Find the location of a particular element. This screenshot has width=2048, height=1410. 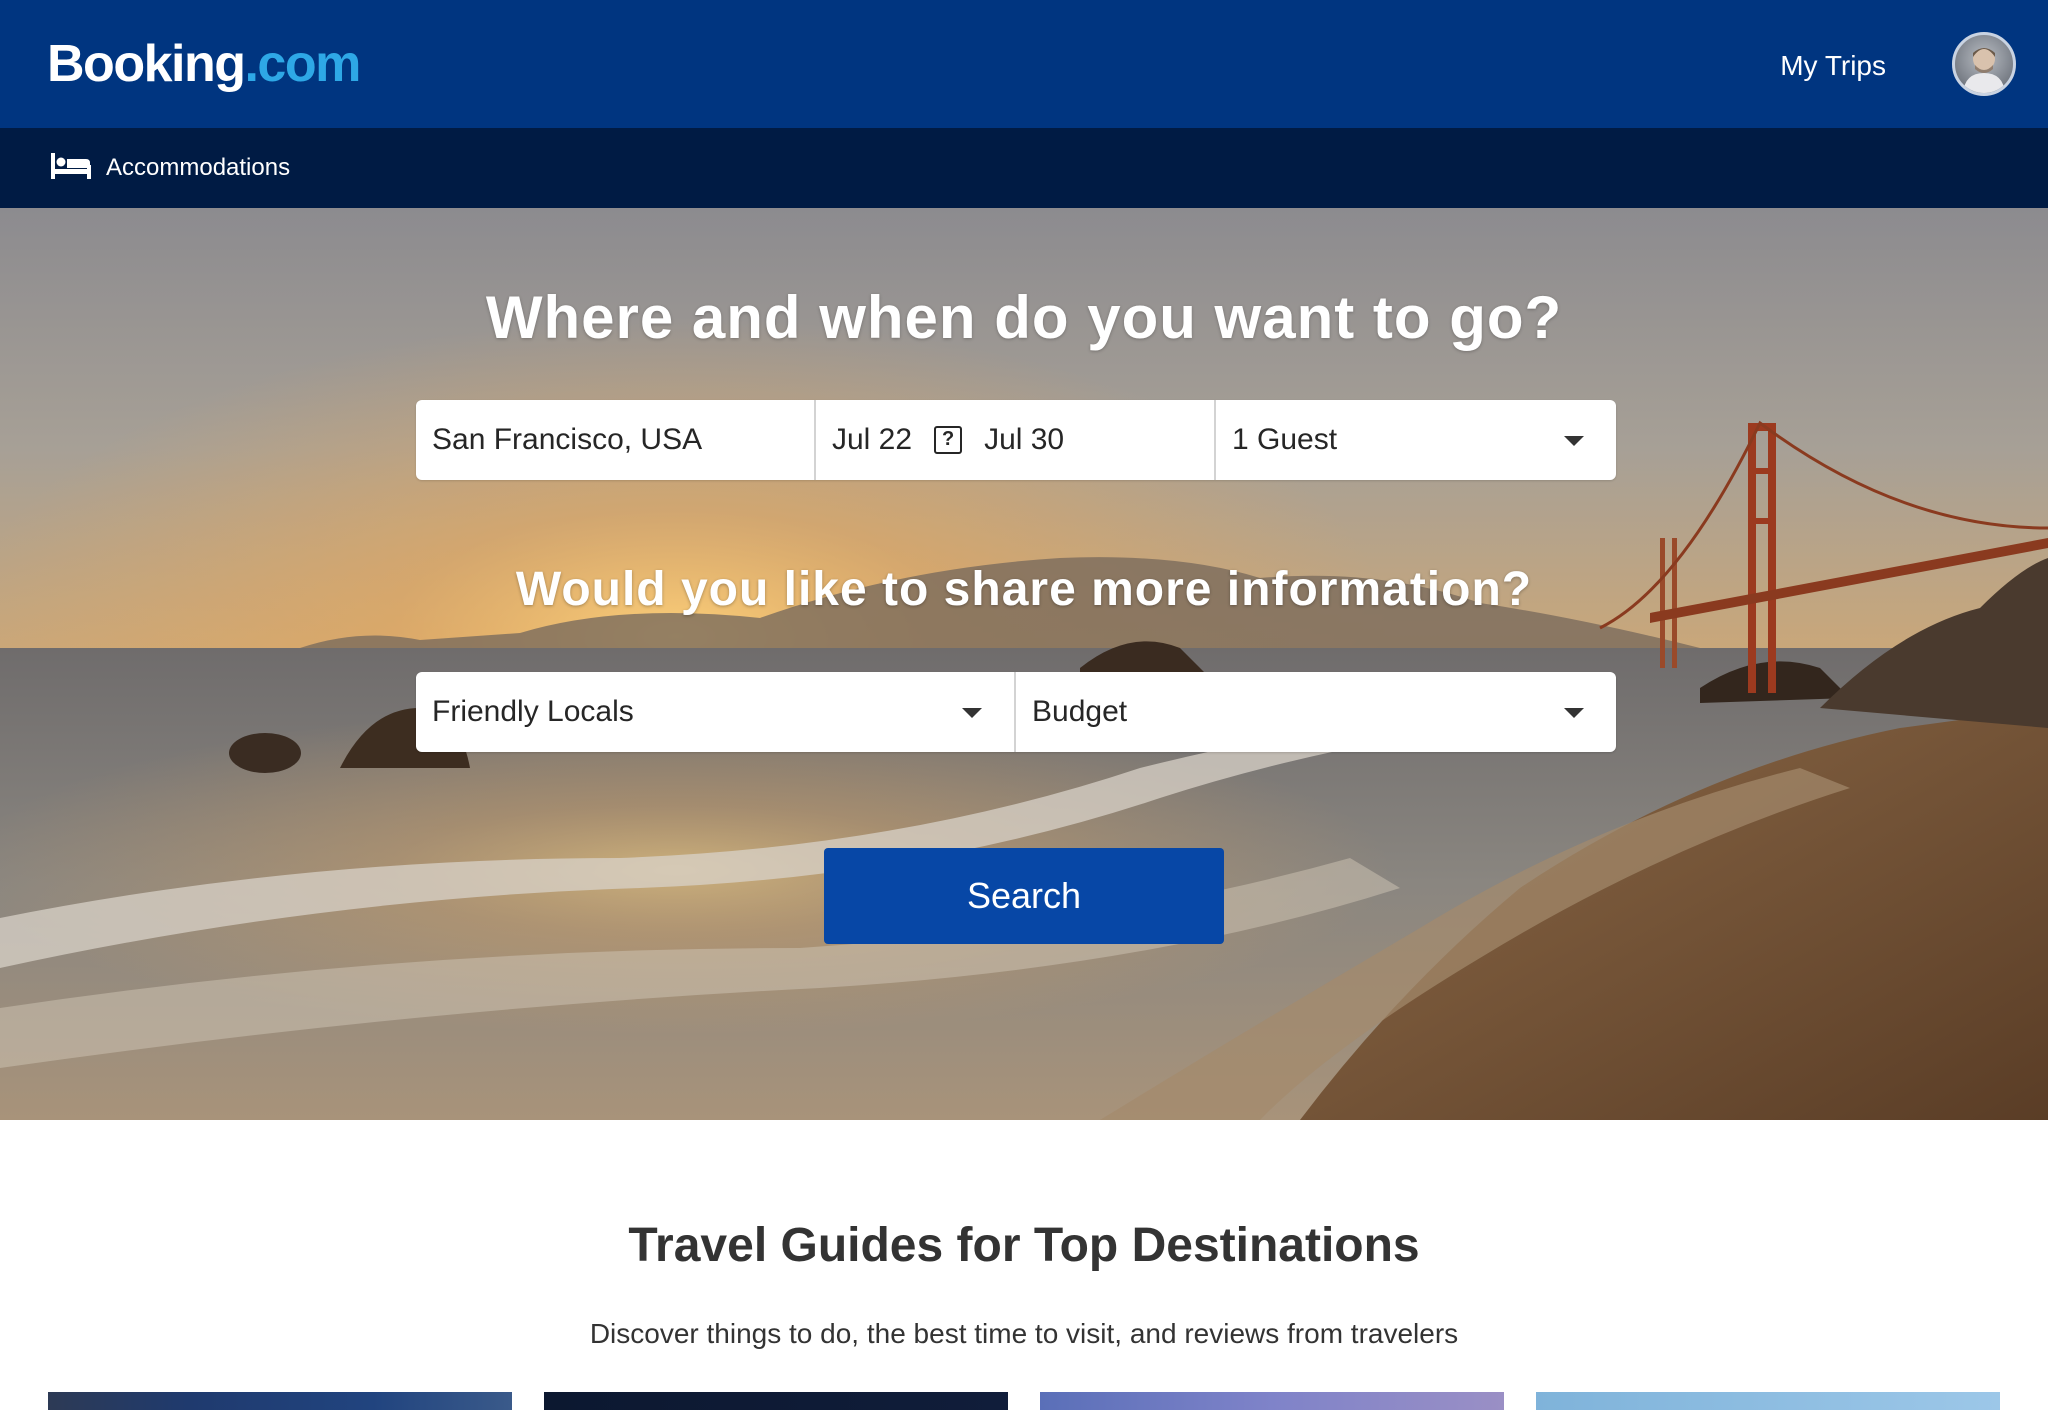

nav-item-accommodations: Accommodations is located at coordinates (170, 168).